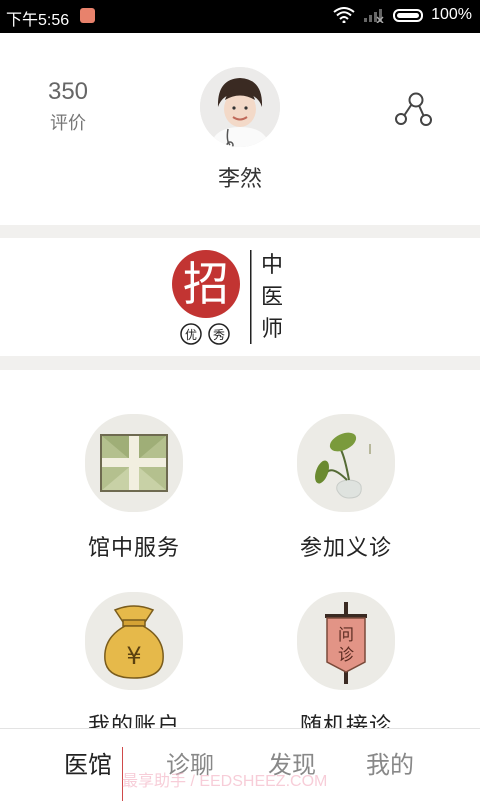  Describe the element at coordinates (134, 641) in the screenshot. I see `money-bag-icon: ¥` at that location.